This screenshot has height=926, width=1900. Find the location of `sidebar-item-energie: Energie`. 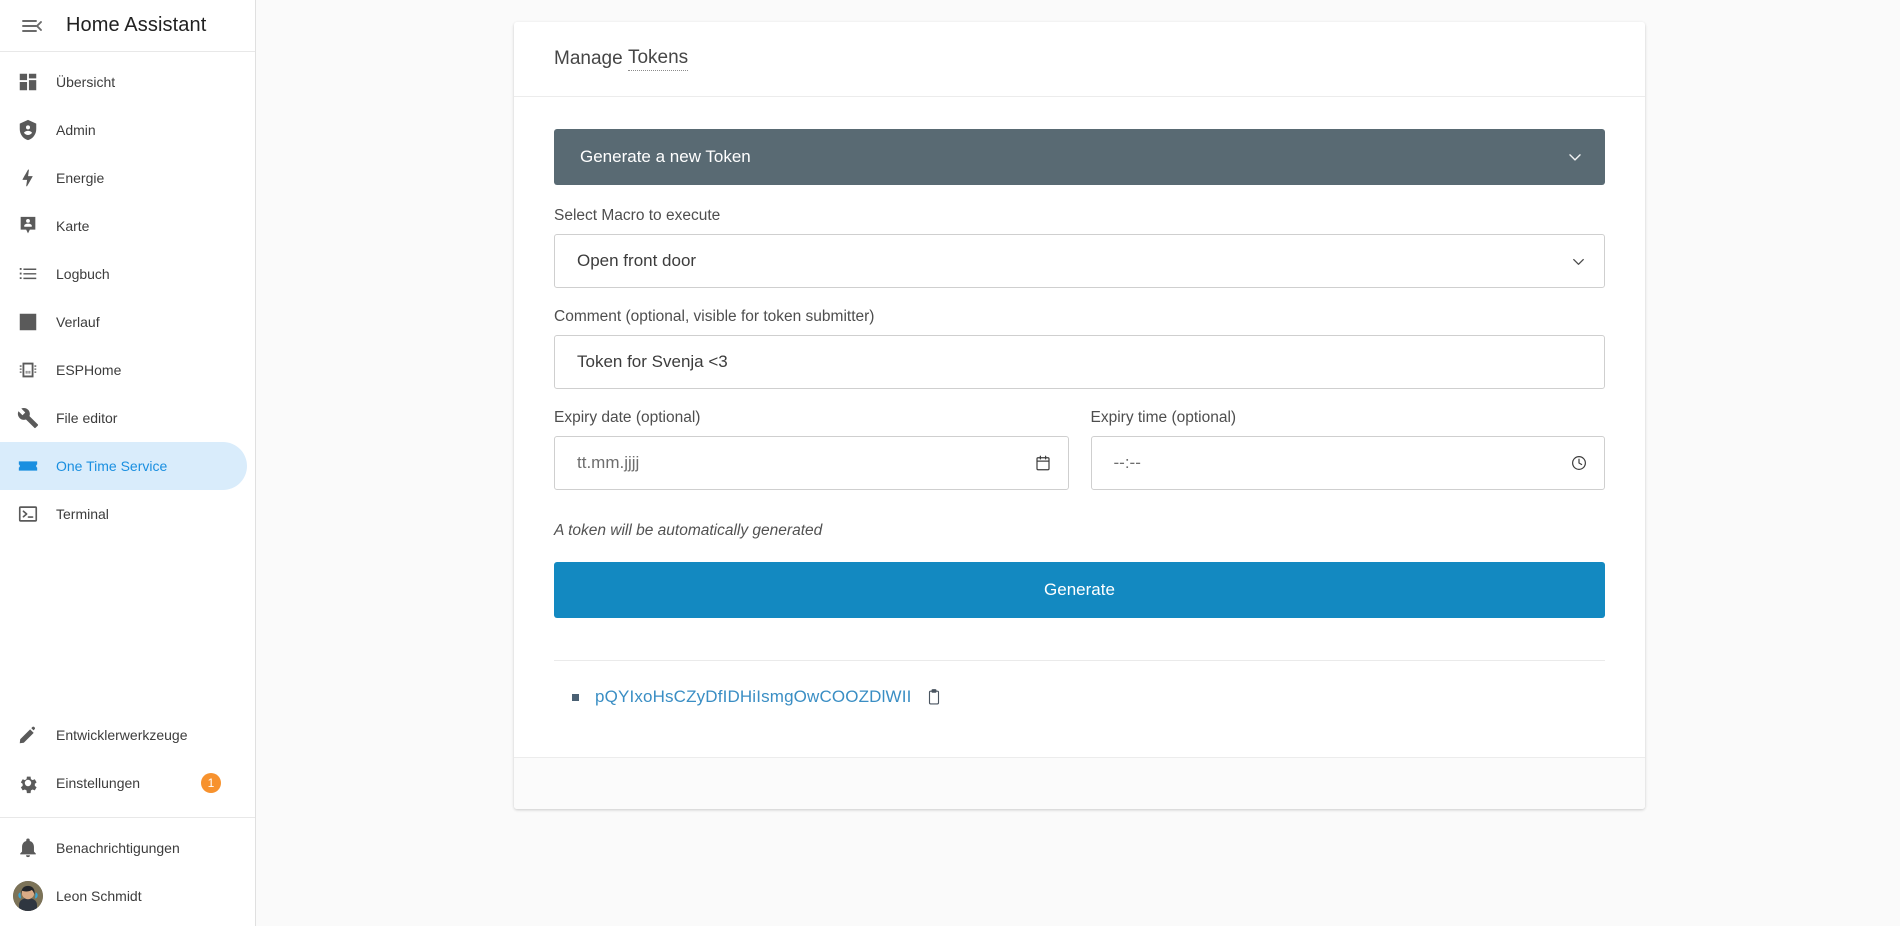

sidebar-item-energie: Energie is located at coordinates (123, 178).